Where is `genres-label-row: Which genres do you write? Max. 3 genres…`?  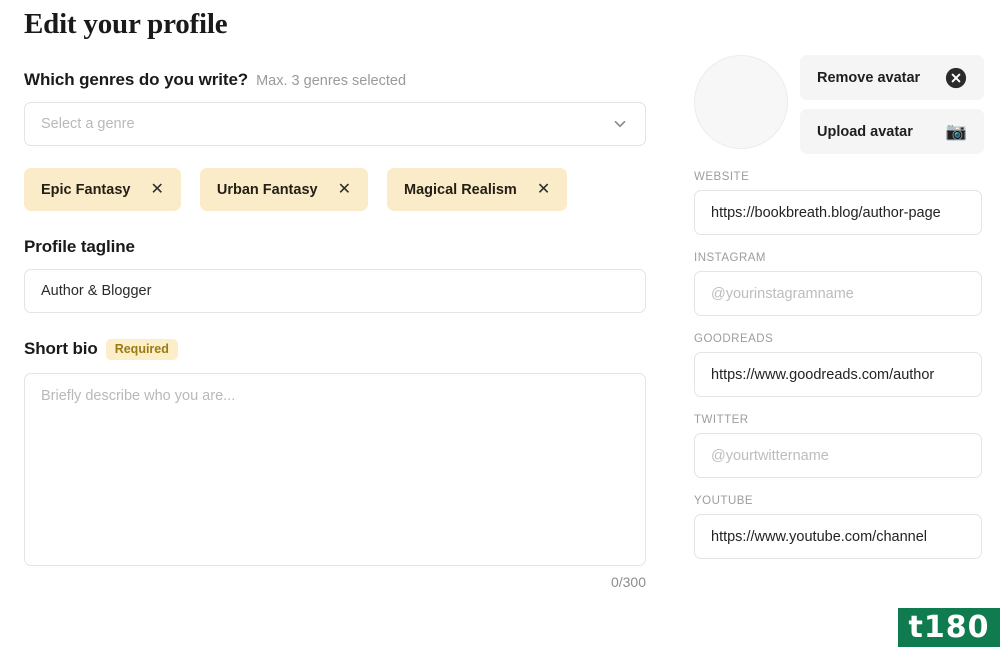 genres-label-row: Which genres do you write? Max. 3 genres… is located at coordinates (335, 80).